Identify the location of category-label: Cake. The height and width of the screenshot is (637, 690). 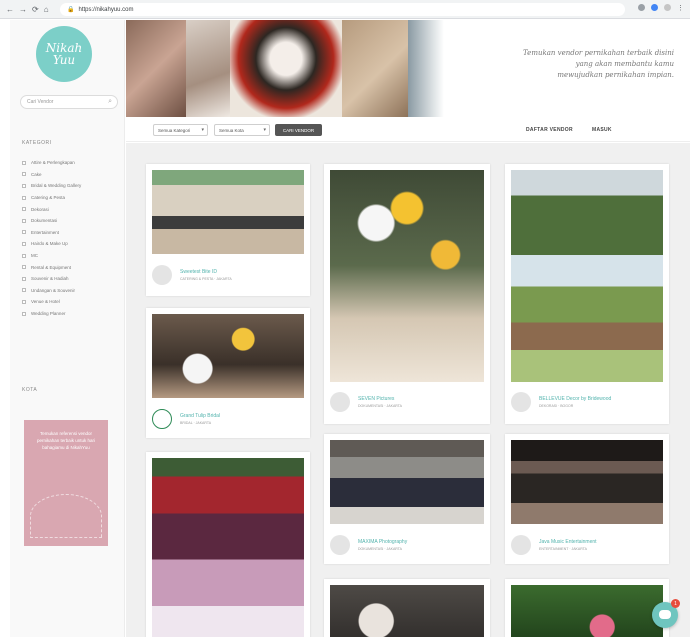
(36, 174).